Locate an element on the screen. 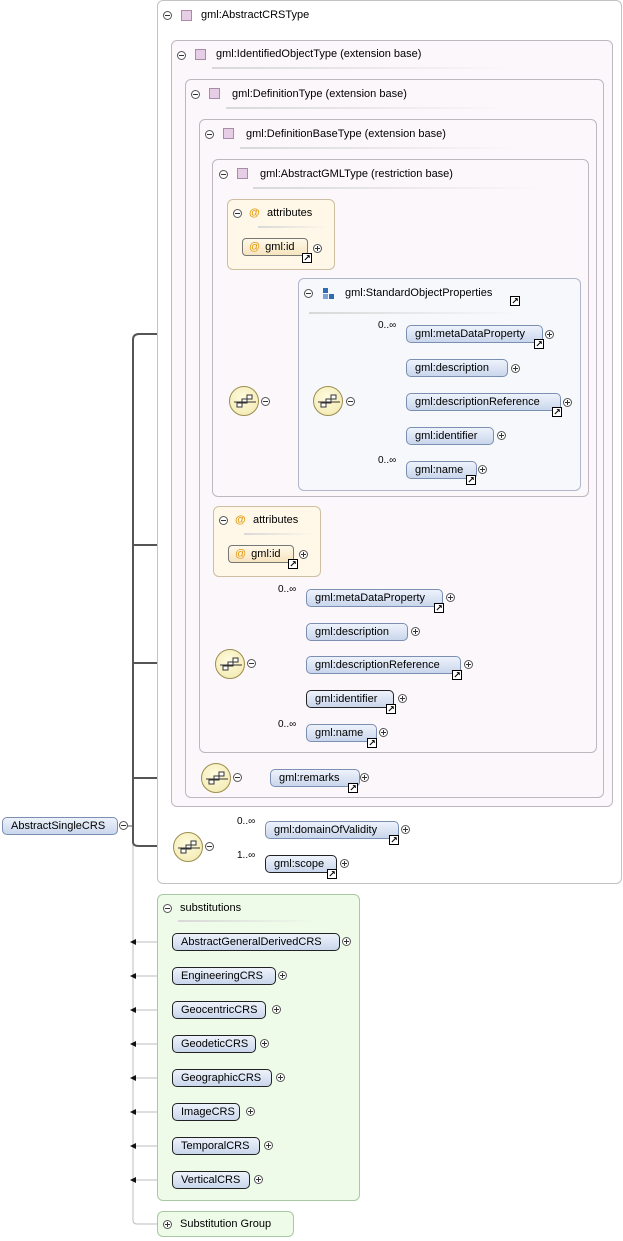  element-remarks: gml:remarks is located at coordinates (315, 778).